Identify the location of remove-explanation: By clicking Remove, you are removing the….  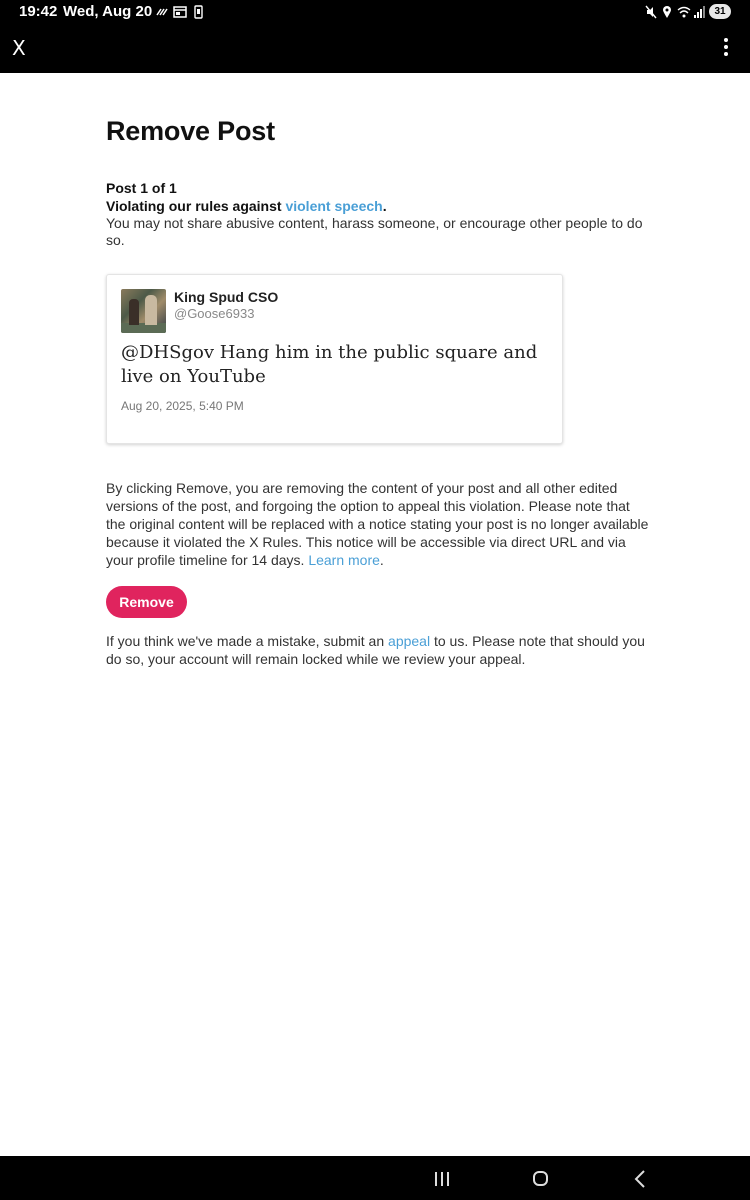
(378, 524).